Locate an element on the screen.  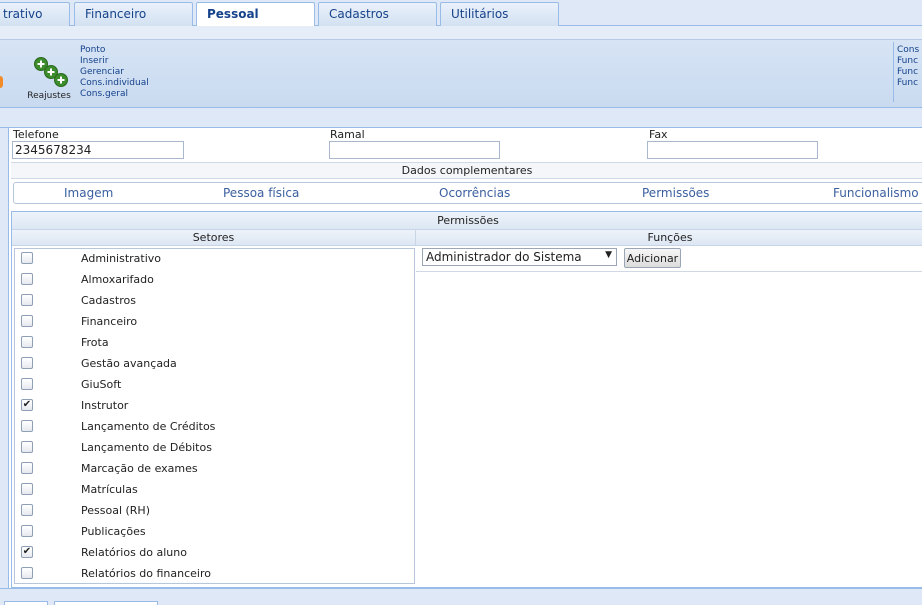
setor-label: Matrículas is located at coordinates (109, 489).